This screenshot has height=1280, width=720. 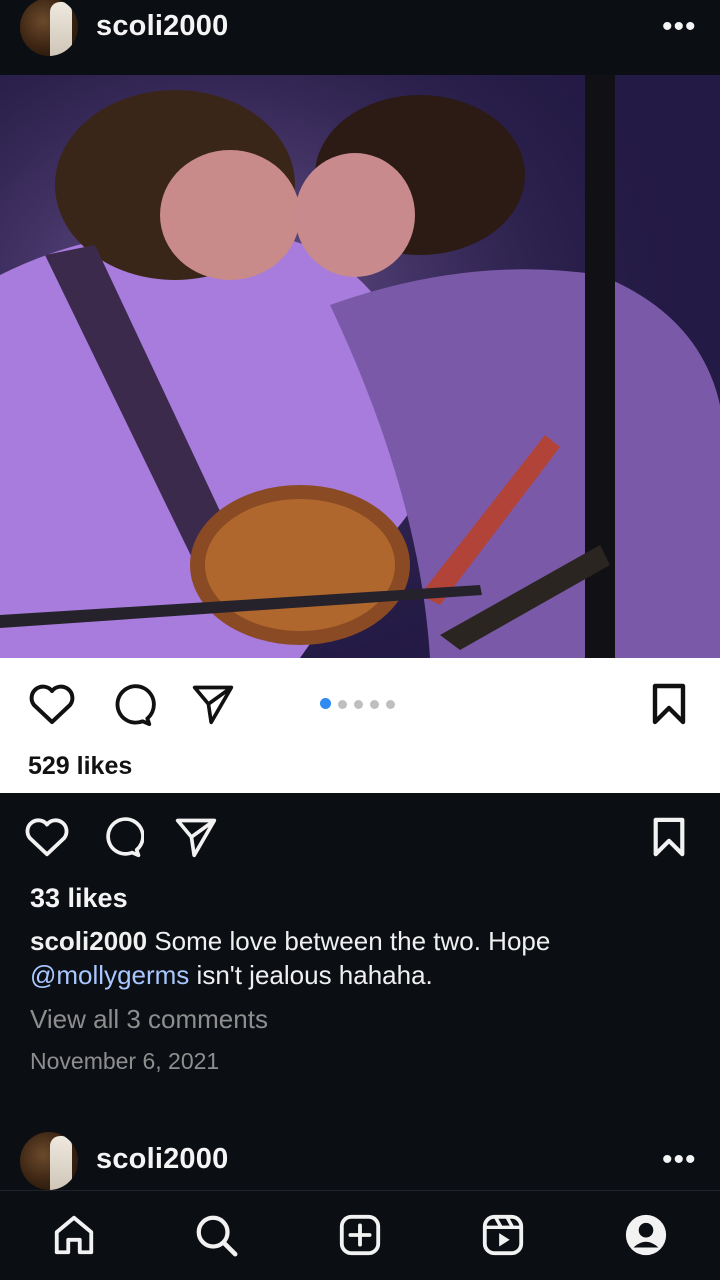 I want to click on caption-tail: isn't jealous hahaha., so click(x=311, y=975).